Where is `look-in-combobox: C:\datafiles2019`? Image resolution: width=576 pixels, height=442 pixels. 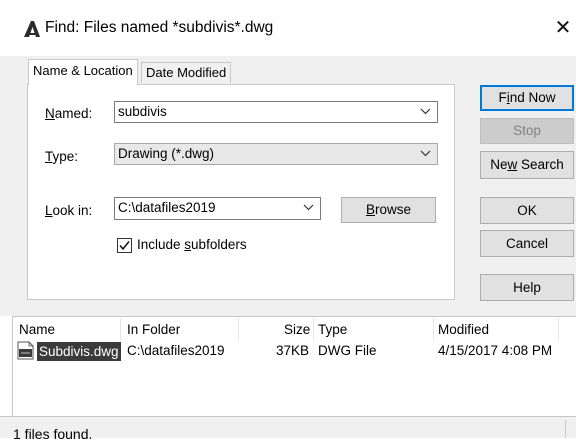
look-in-combobox: C:\datafiles2019 is located at coordinates (217, 208).